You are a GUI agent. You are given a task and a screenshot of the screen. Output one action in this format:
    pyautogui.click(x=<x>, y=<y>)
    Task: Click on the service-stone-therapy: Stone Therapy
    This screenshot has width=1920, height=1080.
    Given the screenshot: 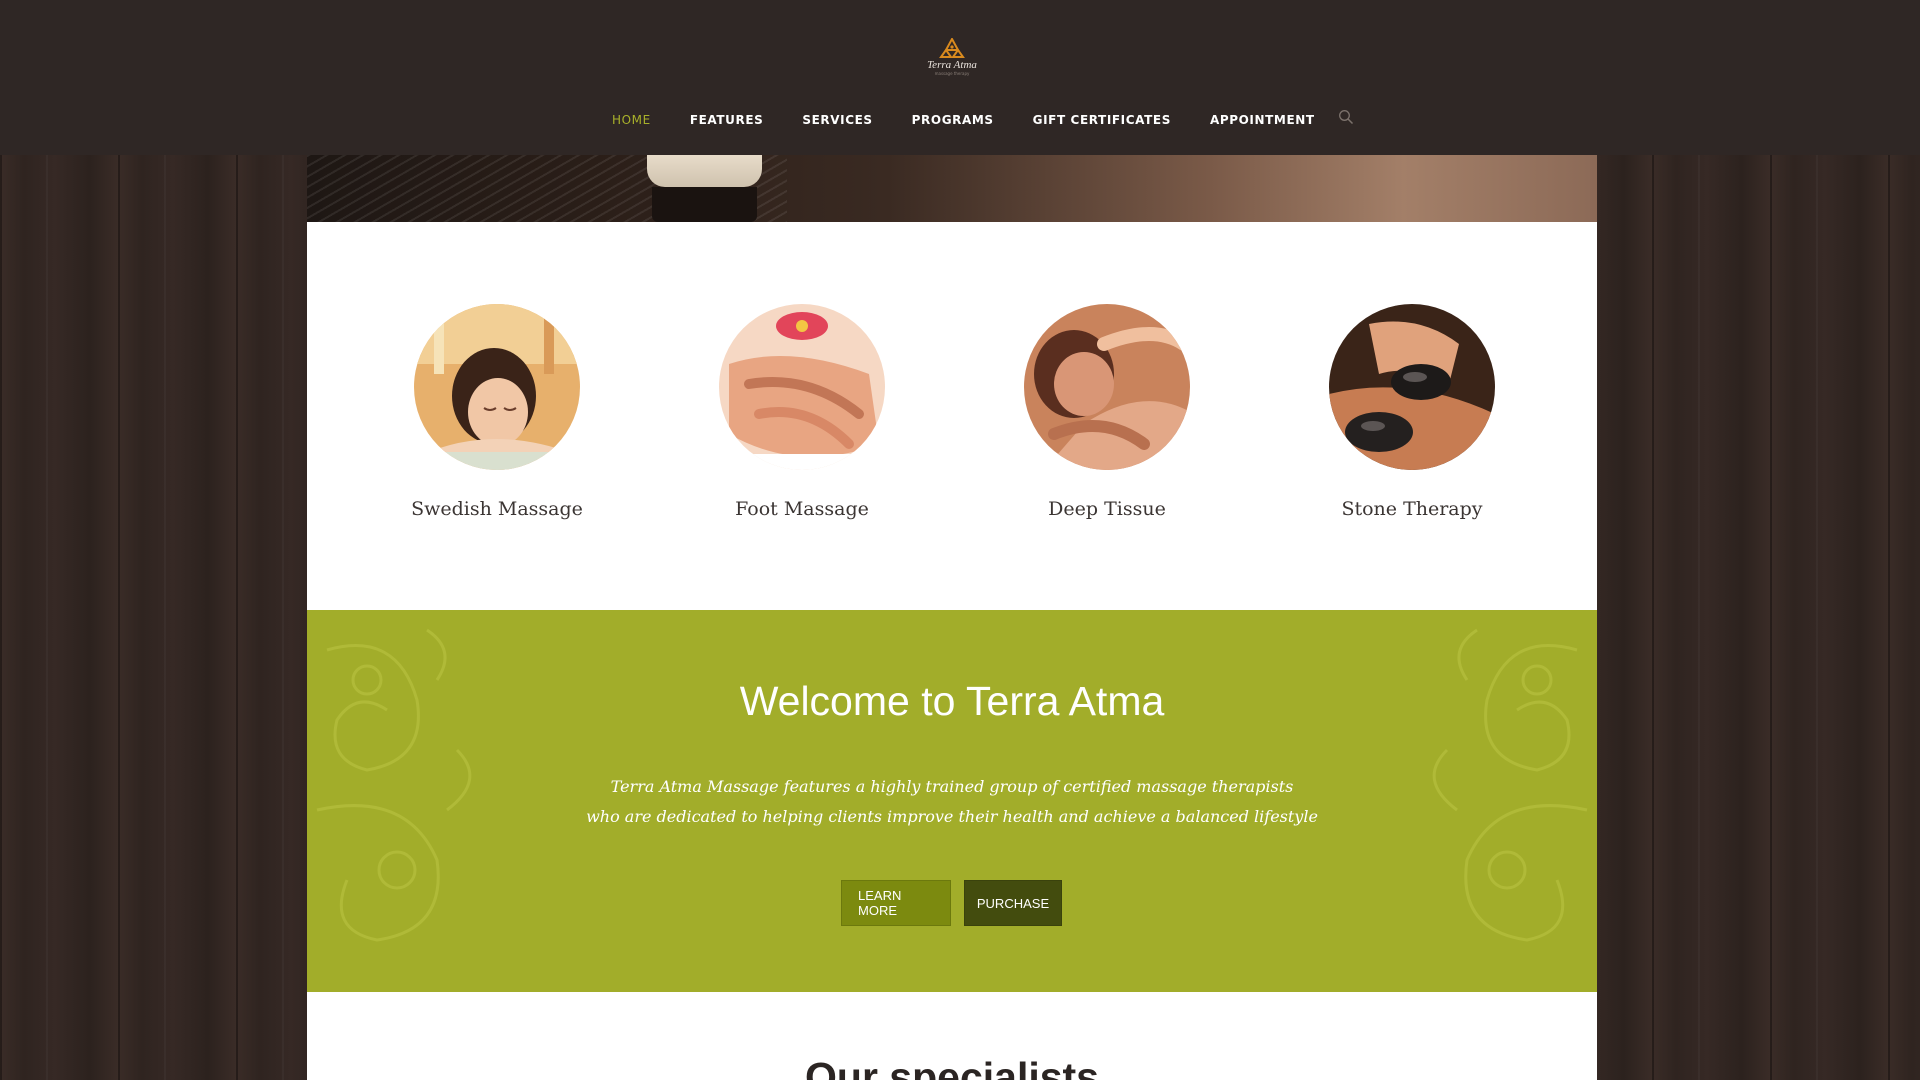 What is the action you would take?
    pyautogui.click(x=1412, y=412)
    